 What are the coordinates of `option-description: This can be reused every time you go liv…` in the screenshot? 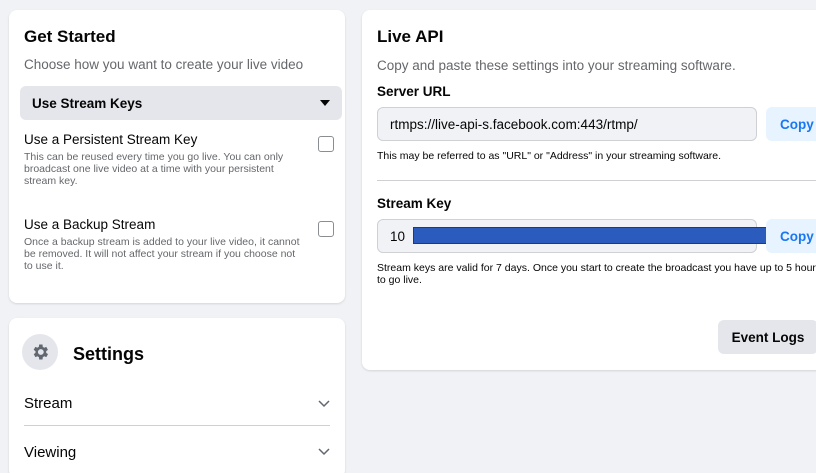 It's located at (154, 169).